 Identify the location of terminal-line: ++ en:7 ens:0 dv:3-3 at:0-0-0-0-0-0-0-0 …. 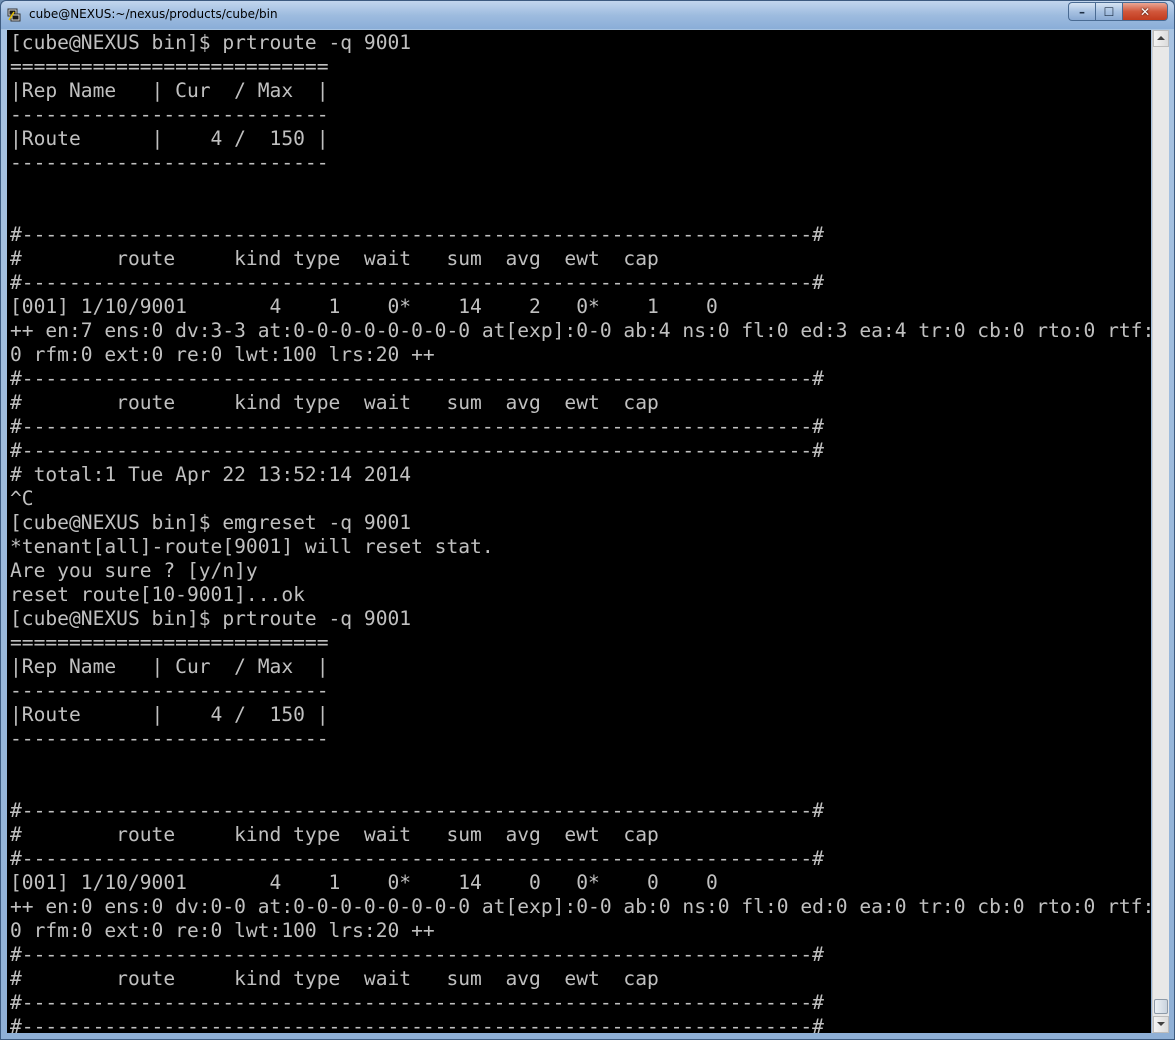
(580, 330).